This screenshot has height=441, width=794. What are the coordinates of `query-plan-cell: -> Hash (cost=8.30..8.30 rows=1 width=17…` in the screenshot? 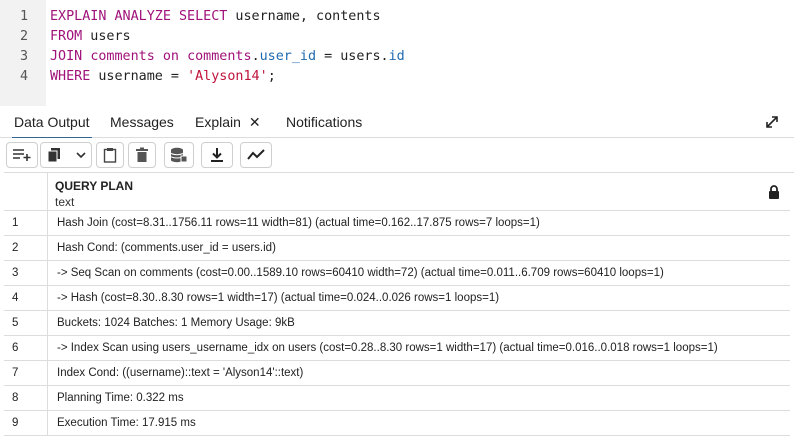 It's located at (278, 298).